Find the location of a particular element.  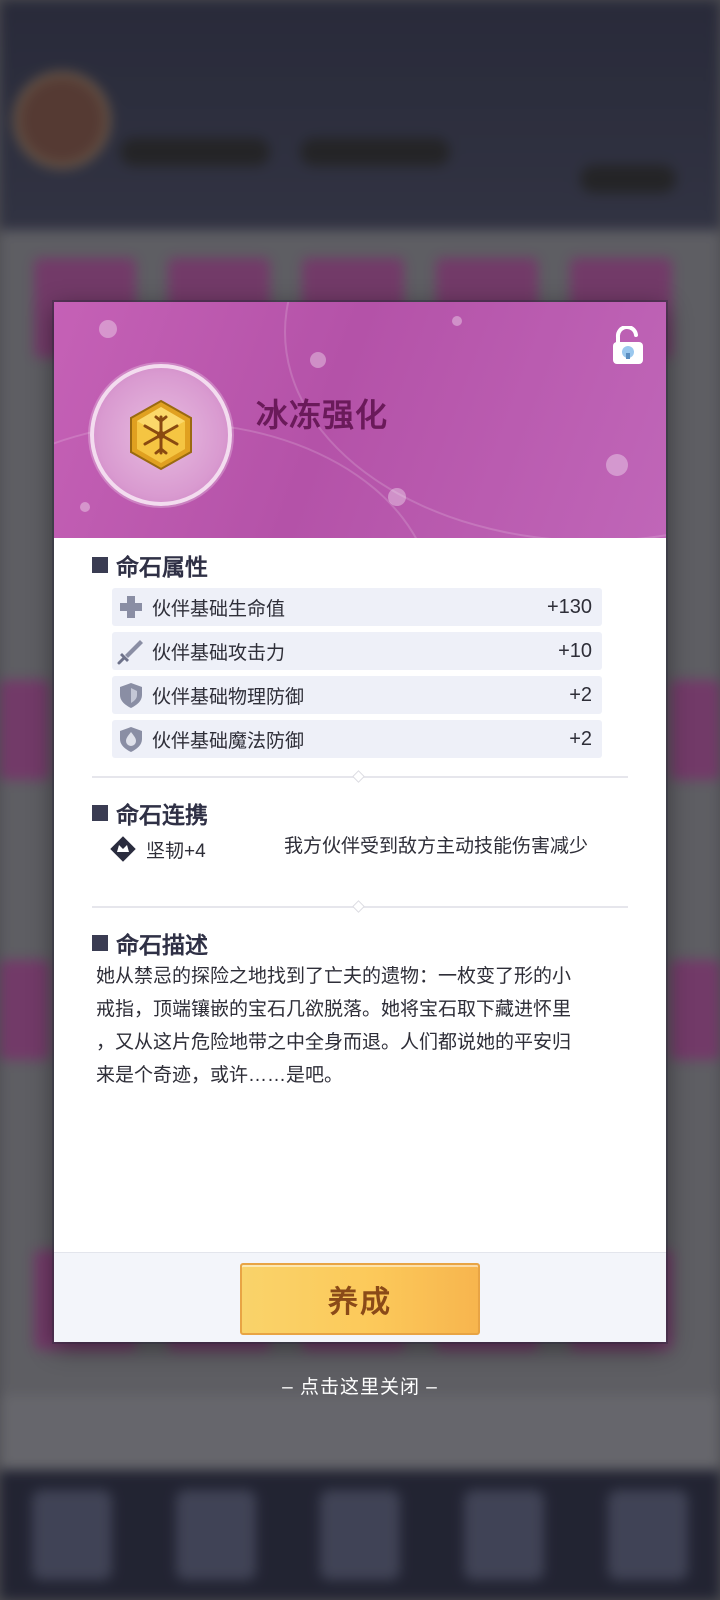

attribute-label: 伙伴基础生命值 is located at coordinates (219, 609).